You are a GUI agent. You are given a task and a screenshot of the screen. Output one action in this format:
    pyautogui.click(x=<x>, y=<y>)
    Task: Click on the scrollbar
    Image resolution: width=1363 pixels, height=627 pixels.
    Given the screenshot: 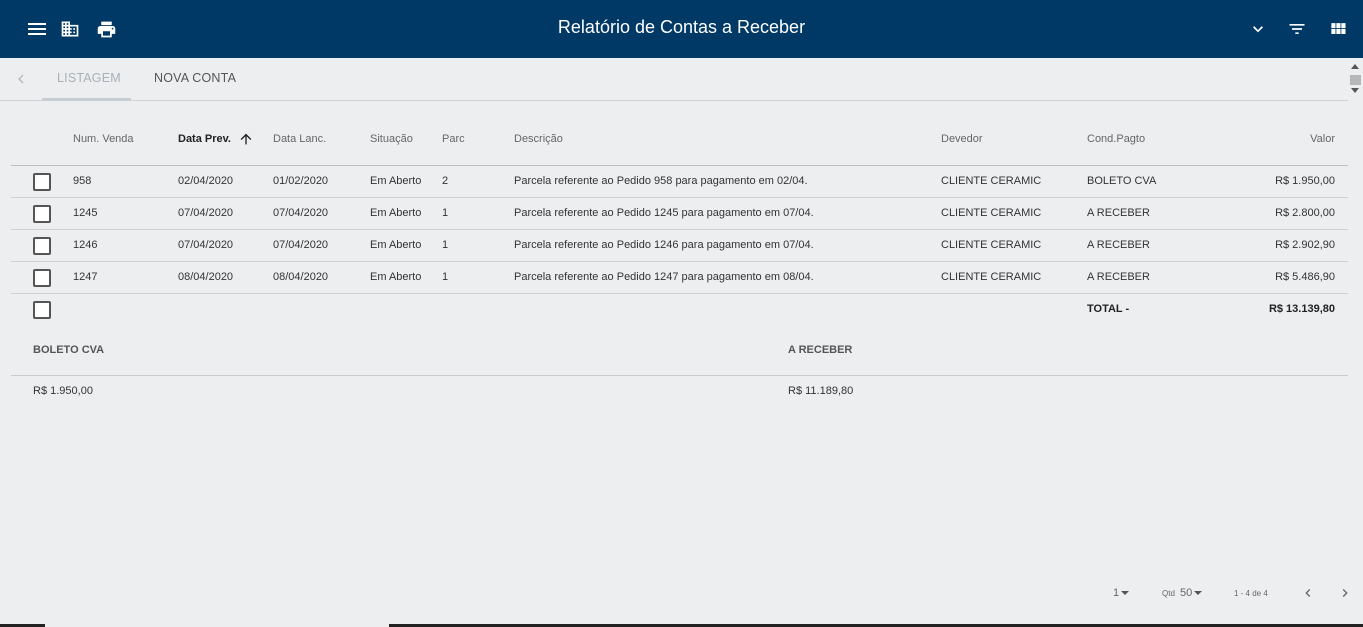 What is the action you would take?
    pyautogui.click(x=1355, y=342)
    